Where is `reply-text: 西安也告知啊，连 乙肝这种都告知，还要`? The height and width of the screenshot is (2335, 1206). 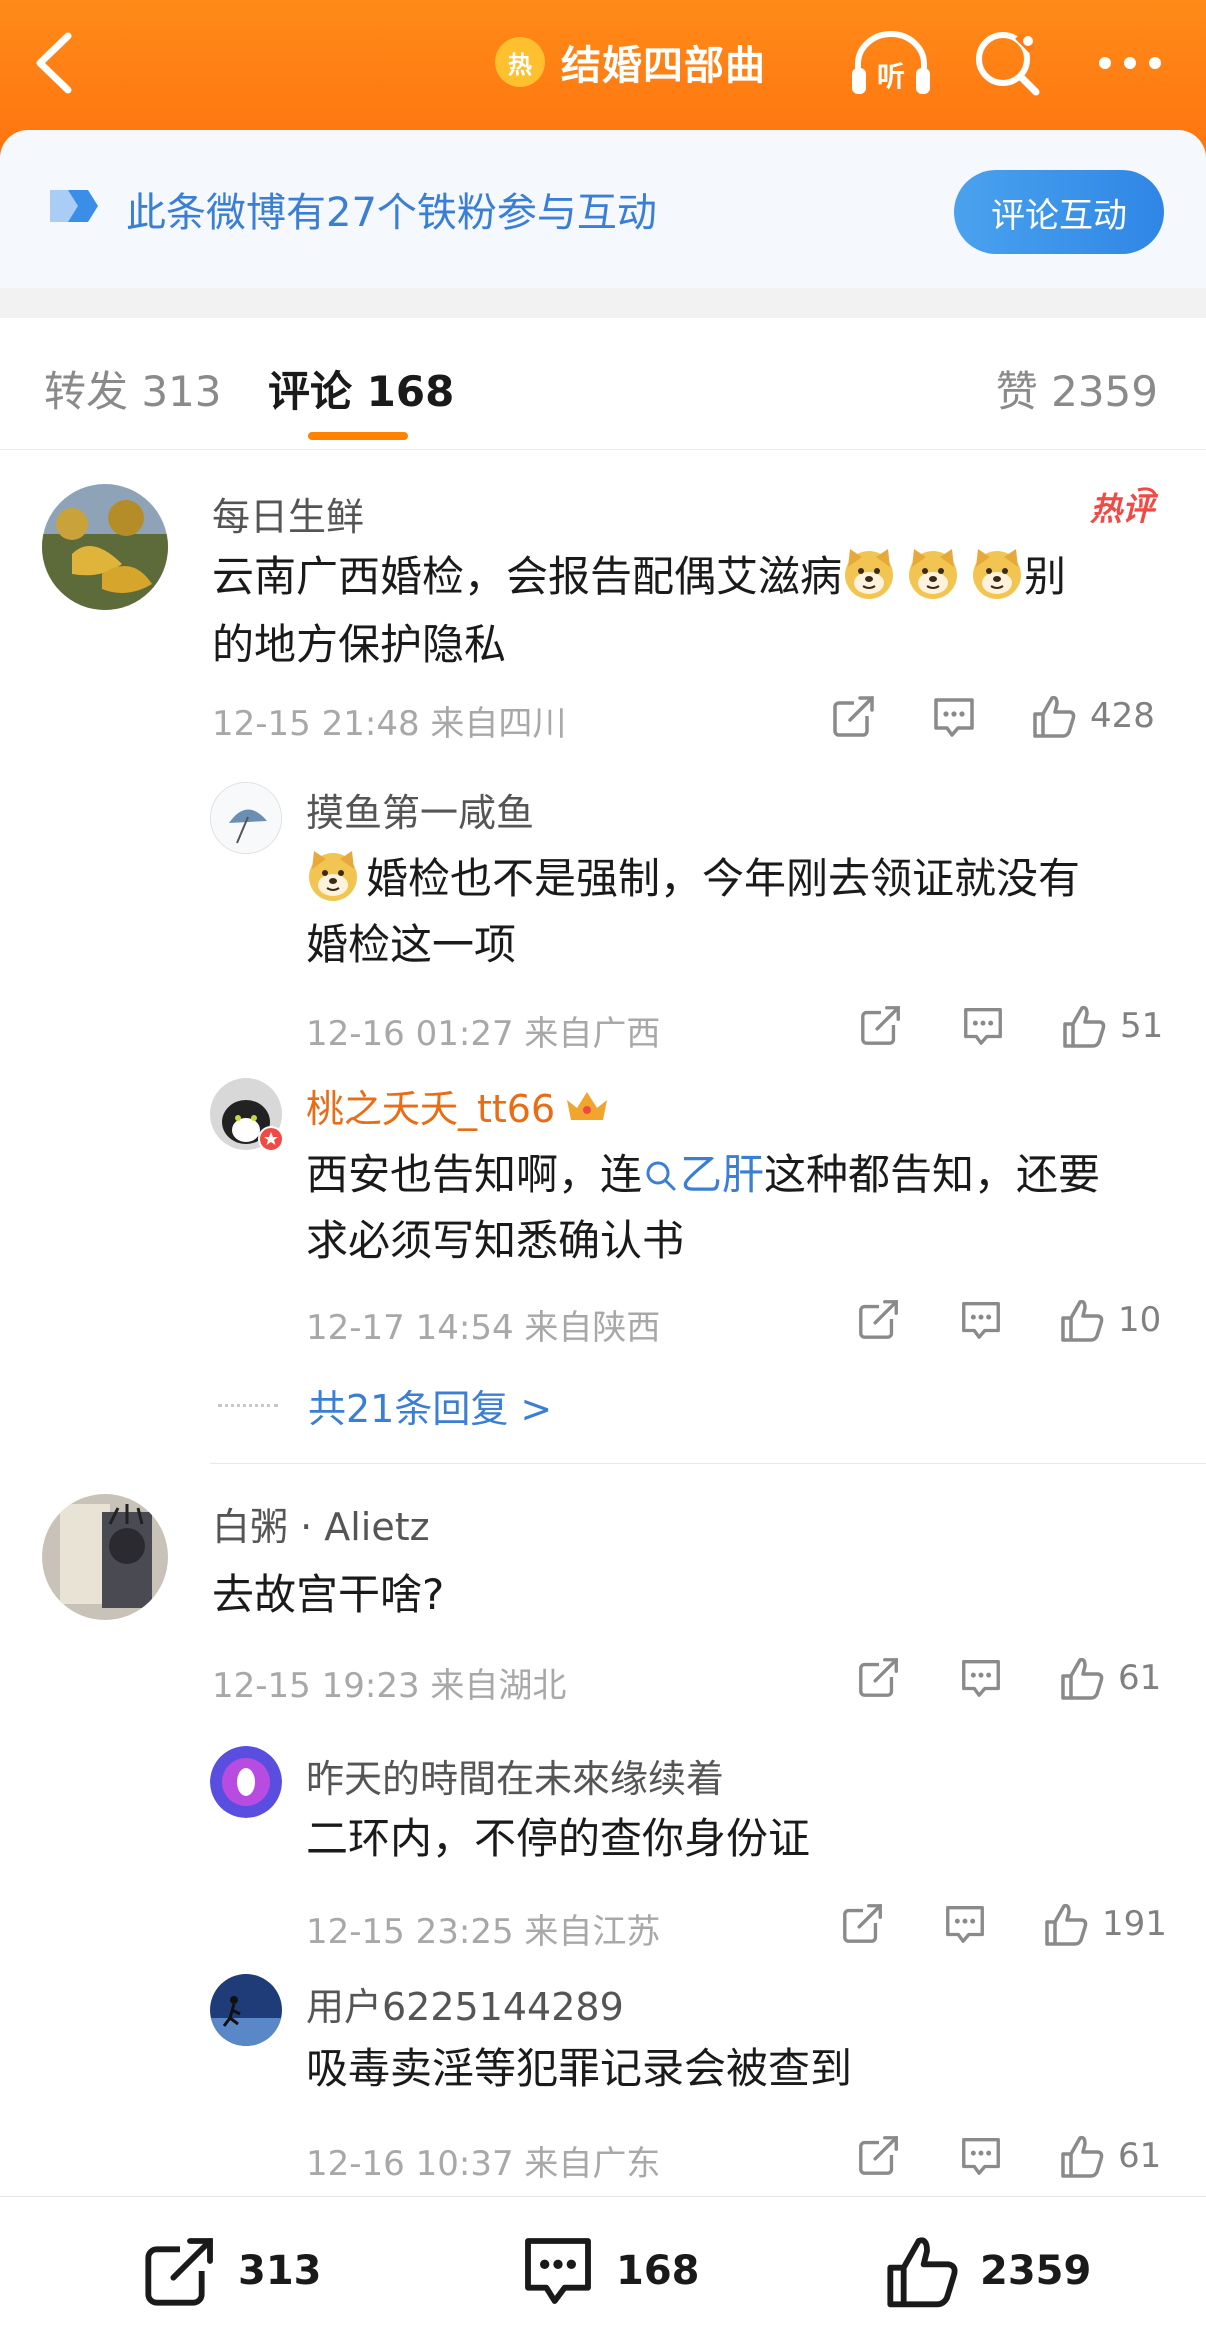 reply-text: 西安也告知啊，连 乙肝这种都告知，还要 is located at coordinates (703, 1174).